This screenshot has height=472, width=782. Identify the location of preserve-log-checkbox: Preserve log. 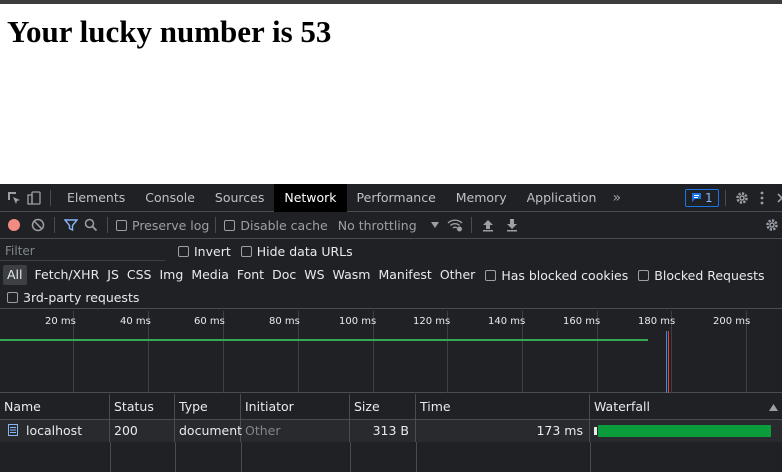
(162, 225).